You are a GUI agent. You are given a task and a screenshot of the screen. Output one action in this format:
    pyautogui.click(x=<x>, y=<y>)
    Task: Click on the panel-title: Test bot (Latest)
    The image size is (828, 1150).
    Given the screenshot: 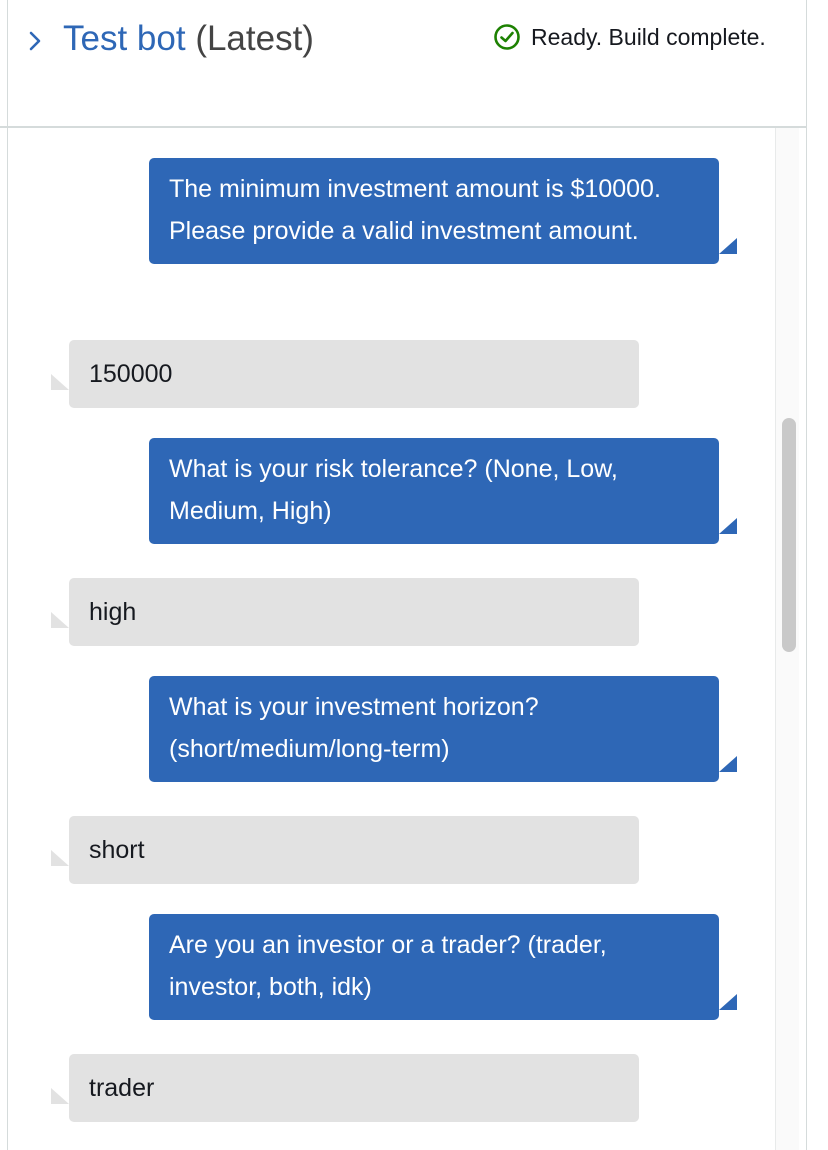 What is the action you would take?
    pyautogui.click(x=188, y=39)
    